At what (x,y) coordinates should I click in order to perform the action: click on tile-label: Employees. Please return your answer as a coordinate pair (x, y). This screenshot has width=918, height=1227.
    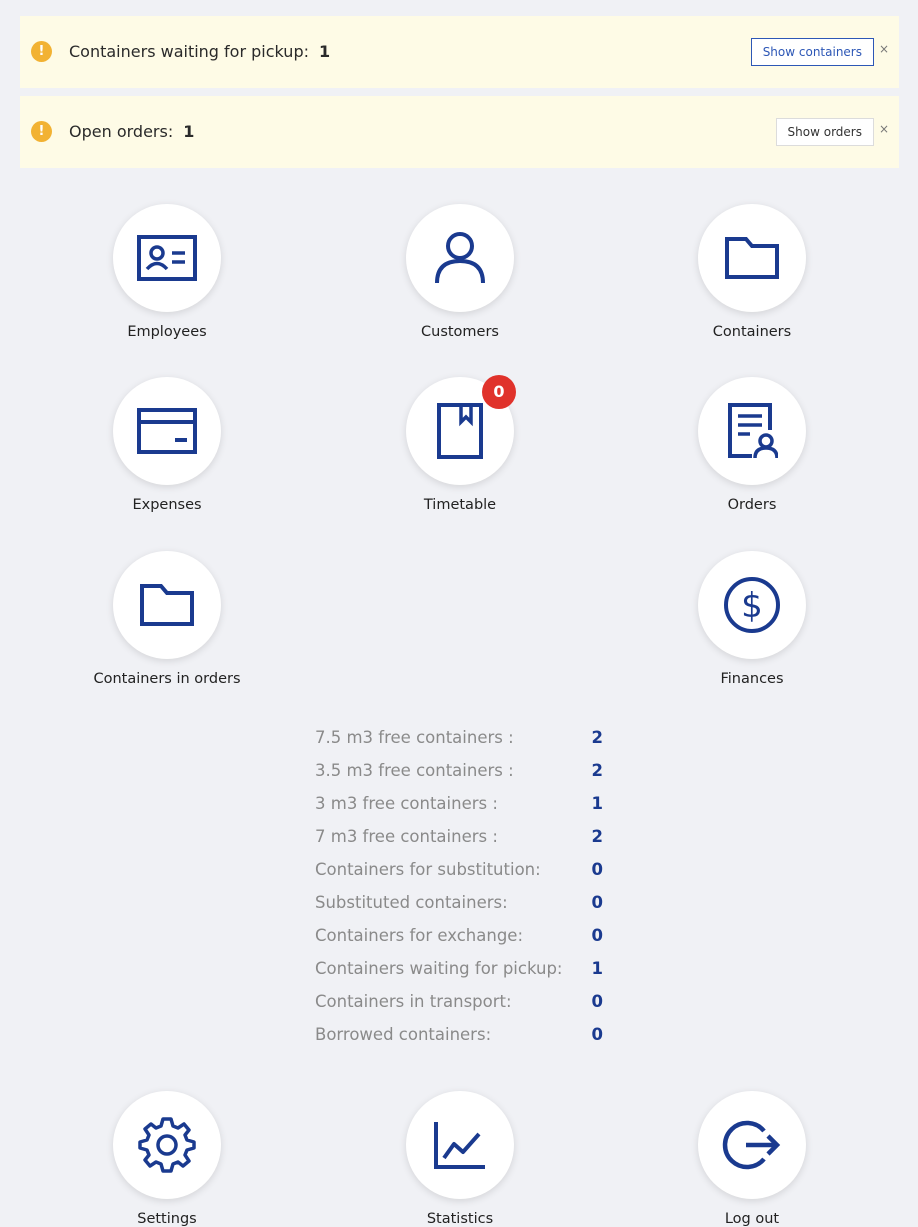
    Looking at the image, I should click on (167, 332).